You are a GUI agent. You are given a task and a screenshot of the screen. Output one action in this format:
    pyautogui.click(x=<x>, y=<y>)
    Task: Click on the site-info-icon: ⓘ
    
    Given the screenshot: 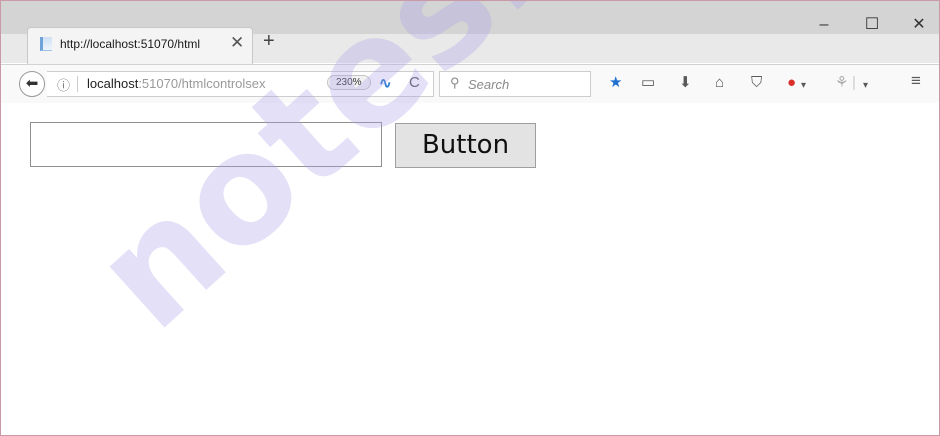 What is the action you would take?
    pyautogui.click(x=63, y=84)
    